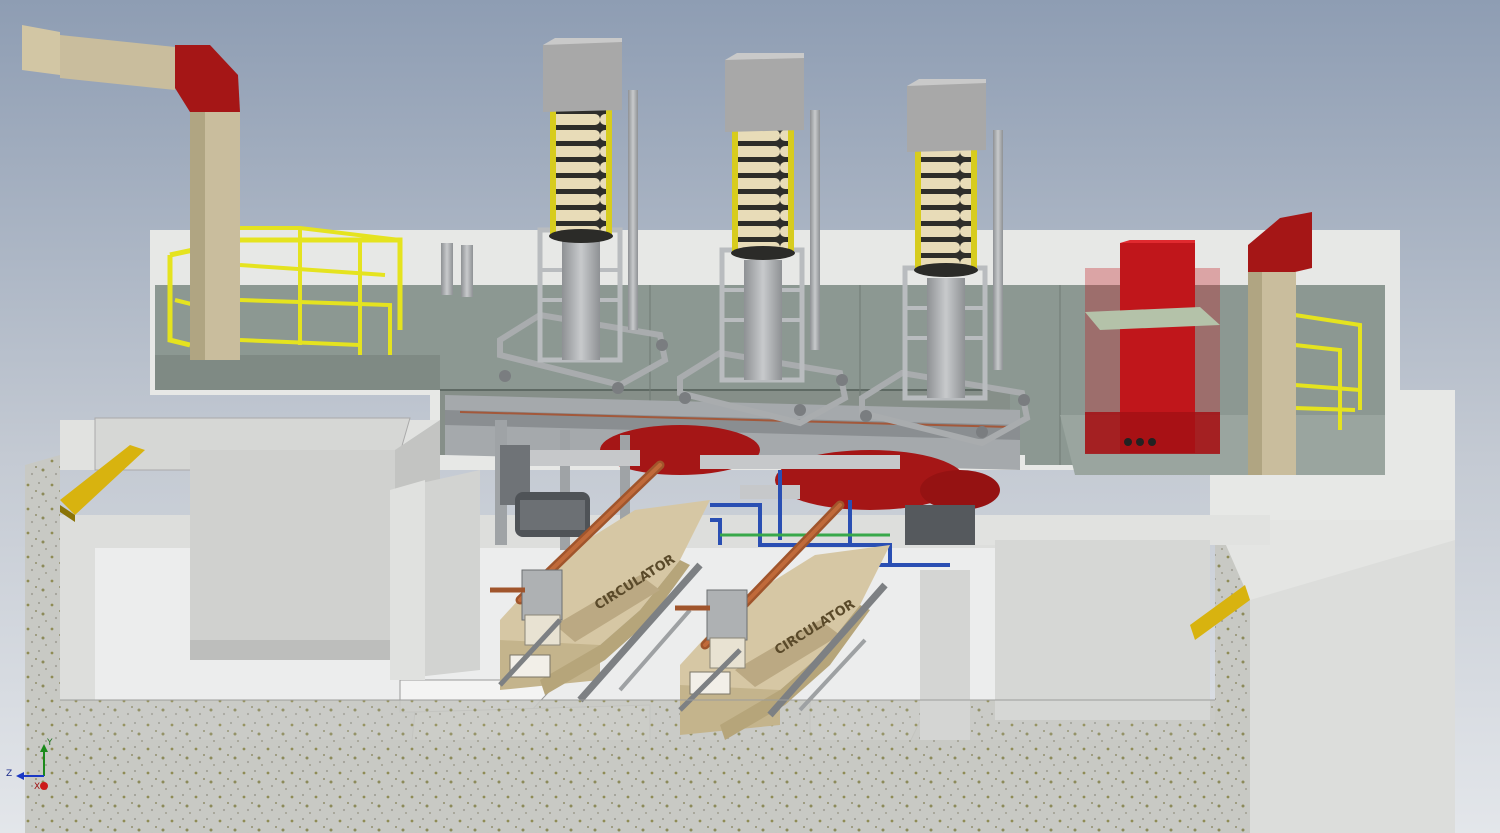 The height and width of the screenshot is (833, 1500). I want to click on axis-z-label: Z, so click(9, 774).